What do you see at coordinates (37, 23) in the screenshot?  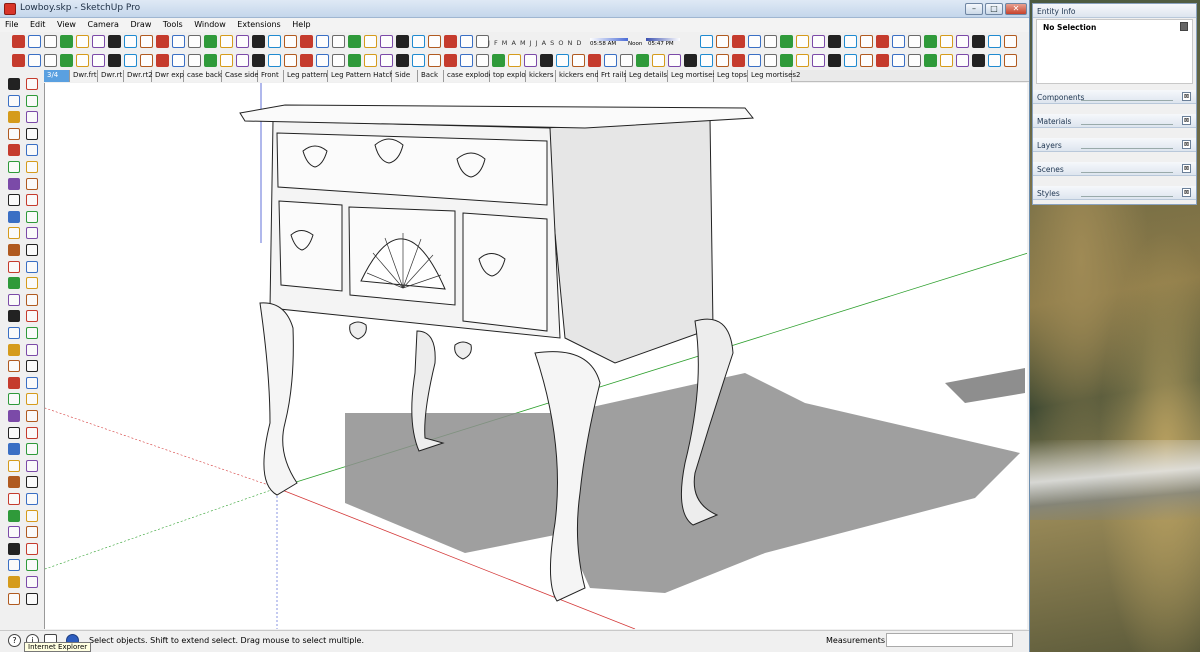 I see `menu-edit: Edit` at bounding box center [37, 23].